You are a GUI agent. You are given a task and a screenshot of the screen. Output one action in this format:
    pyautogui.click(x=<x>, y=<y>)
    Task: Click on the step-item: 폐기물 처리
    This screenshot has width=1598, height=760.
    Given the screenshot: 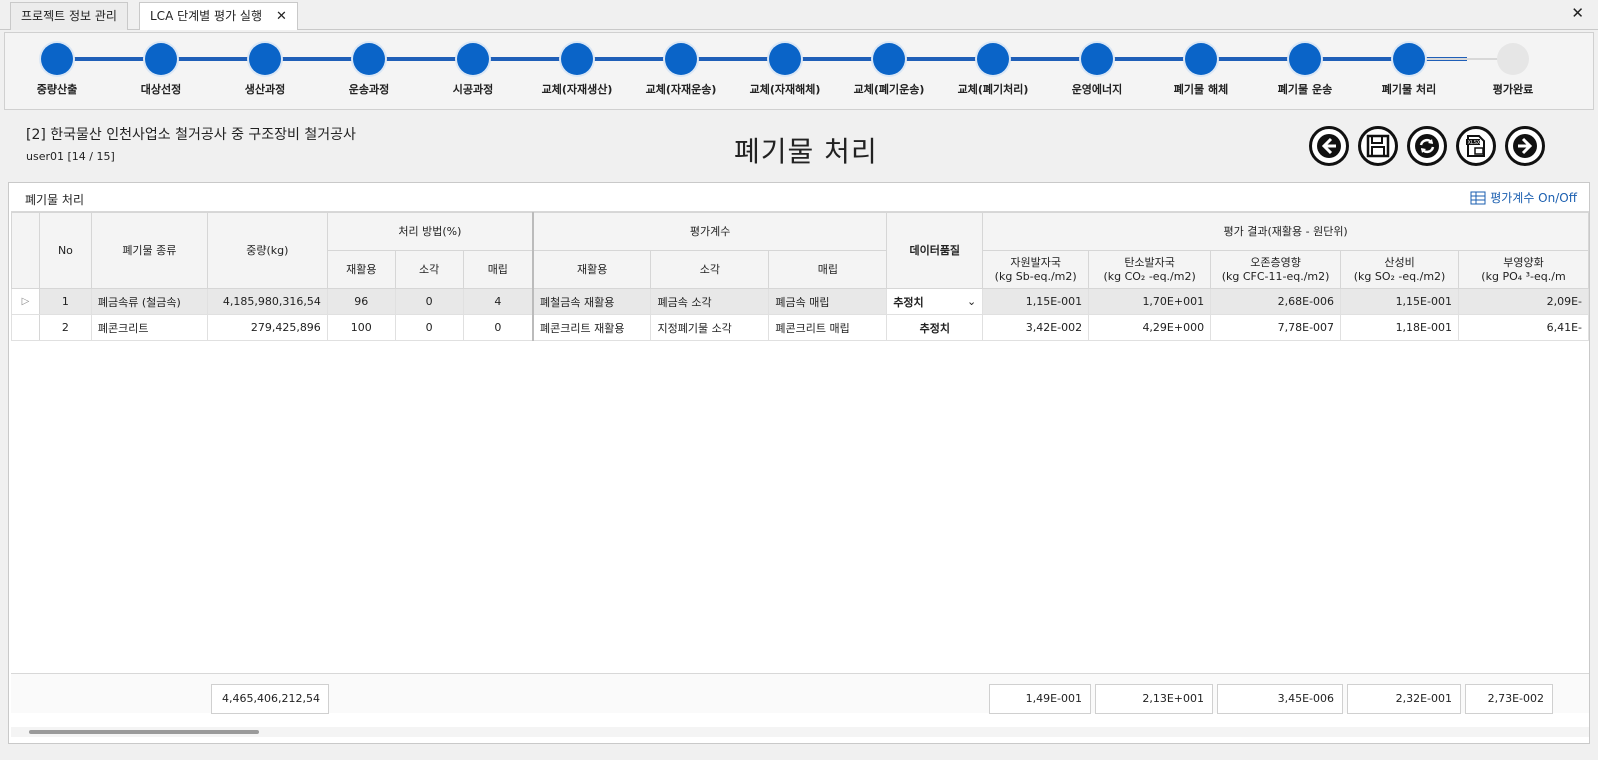 What is the action you would take?
    pyautogui.click(x=1409, y=70)
    